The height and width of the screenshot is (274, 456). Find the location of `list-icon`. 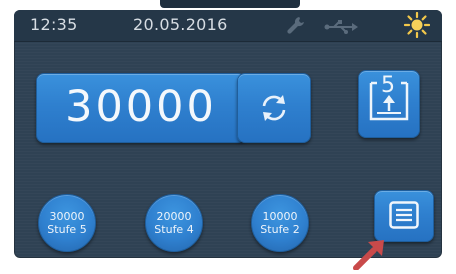

list-icon is located at coordinates (404, 217).